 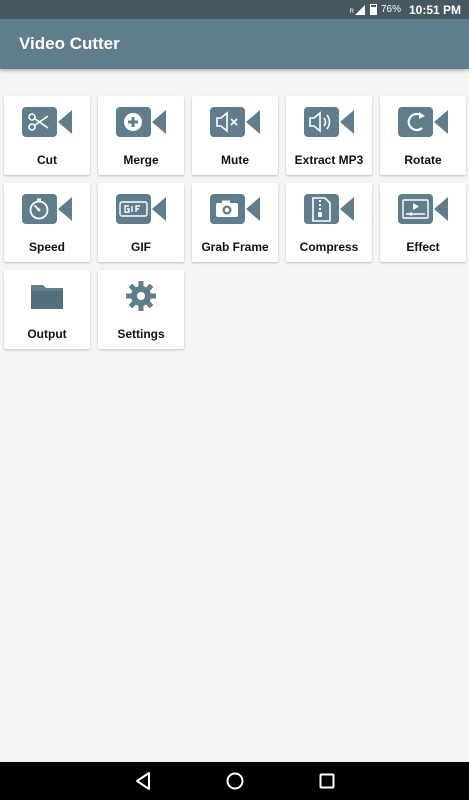 I want to click on signal-indicator: R, so click(x=357, y=9).